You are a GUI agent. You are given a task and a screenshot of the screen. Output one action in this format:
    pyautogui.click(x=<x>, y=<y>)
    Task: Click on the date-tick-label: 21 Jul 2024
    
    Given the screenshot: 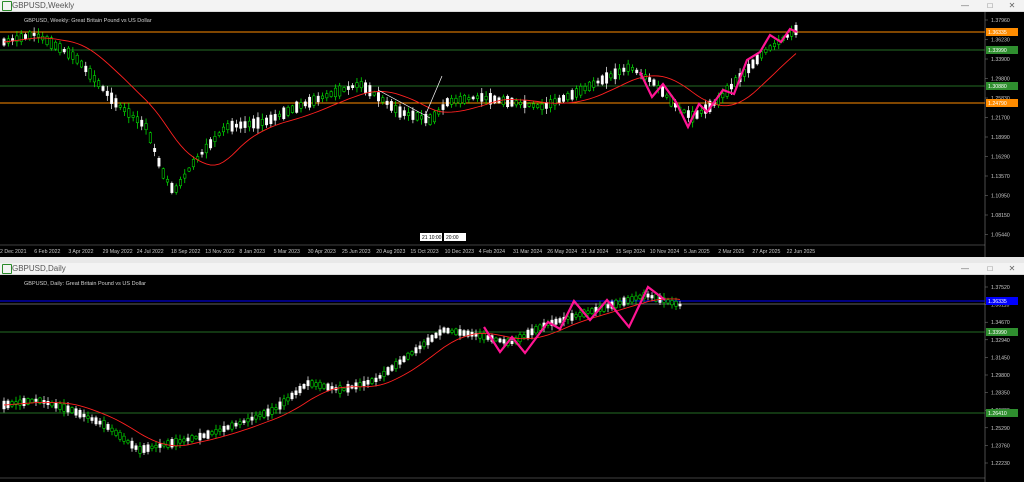 What is the action you would take?
    pyautogui.click(x=594, y=252)
    